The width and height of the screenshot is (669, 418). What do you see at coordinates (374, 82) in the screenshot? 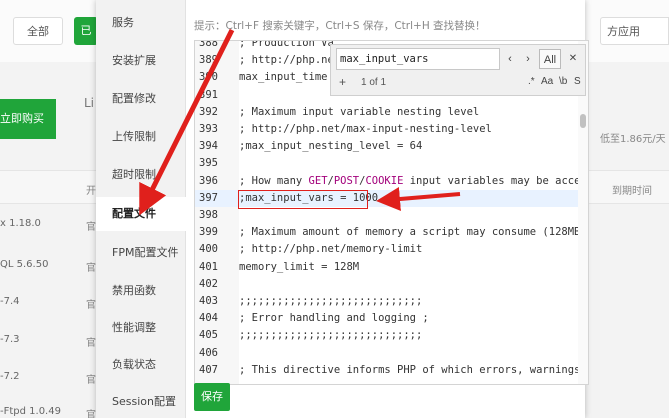
I see `find-result-count: 1 of 1` at bounding box center [374, 82].